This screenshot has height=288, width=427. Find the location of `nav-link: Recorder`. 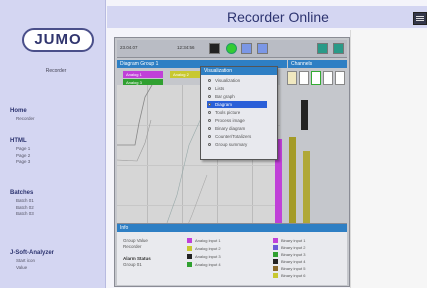

nav-link: Recorder is located at coordinates (58, 119).